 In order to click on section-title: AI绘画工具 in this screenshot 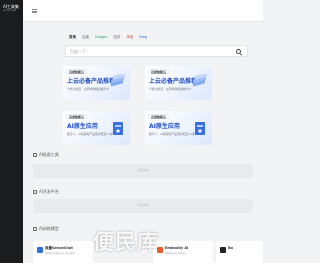, I will do `click(49, 154)`.